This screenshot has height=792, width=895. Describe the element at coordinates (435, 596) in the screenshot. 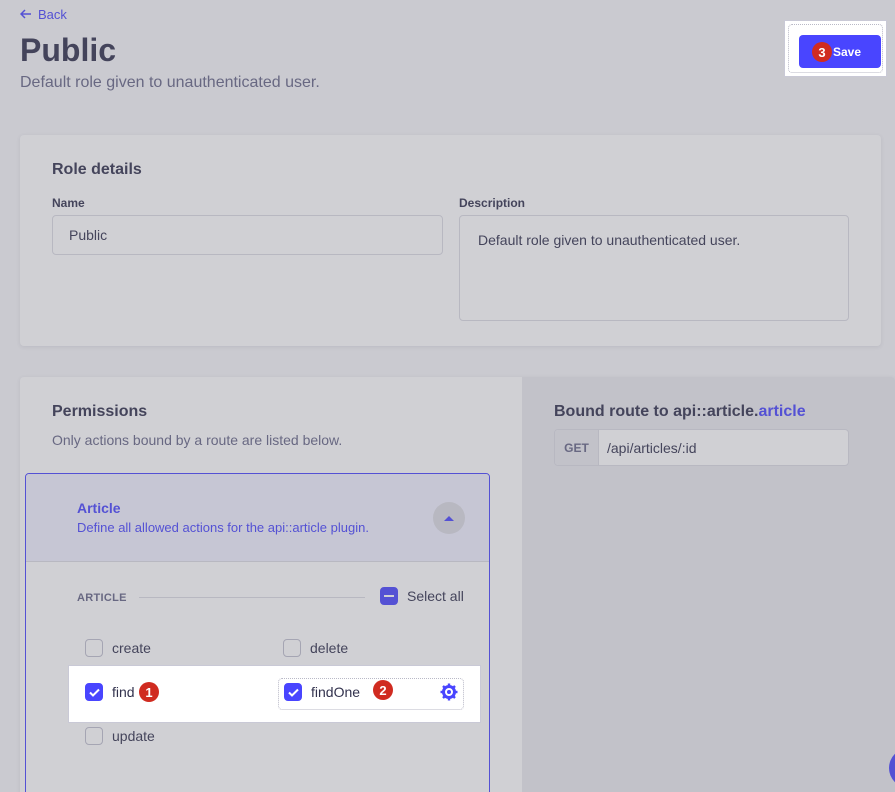

I see `select-all-label: Select all` at that location.